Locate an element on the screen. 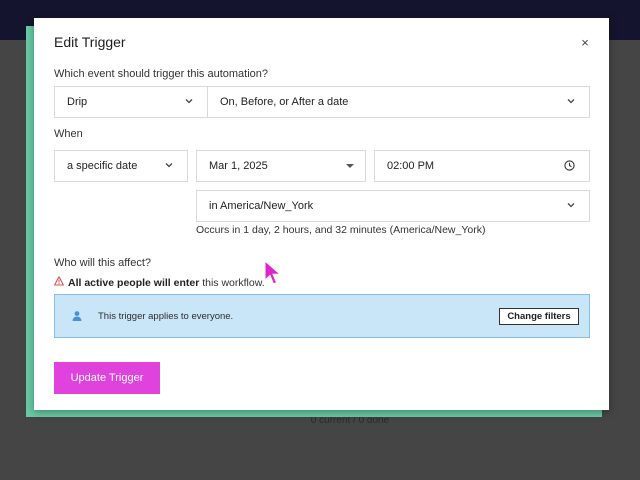  date-mode-value: a specific date is located at coordinates (102, 166).